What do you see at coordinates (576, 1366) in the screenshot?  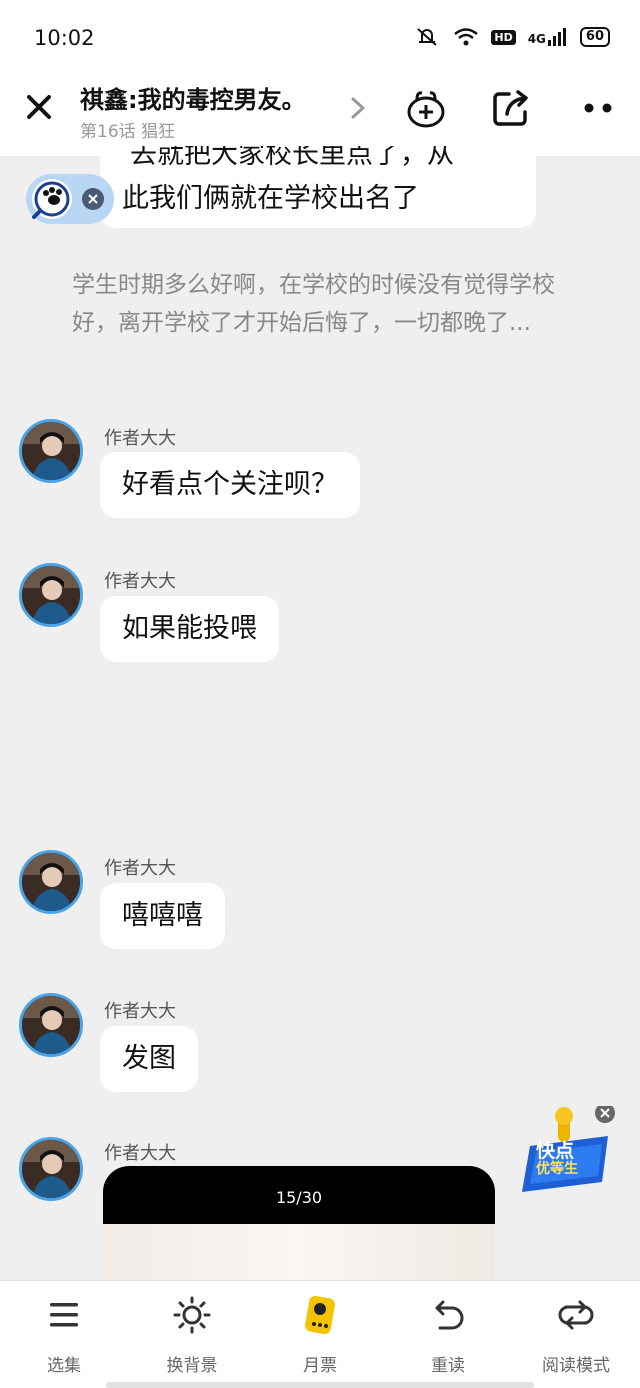 I see `tab-label: 阅读模式` at bounding box center [576, 1366].